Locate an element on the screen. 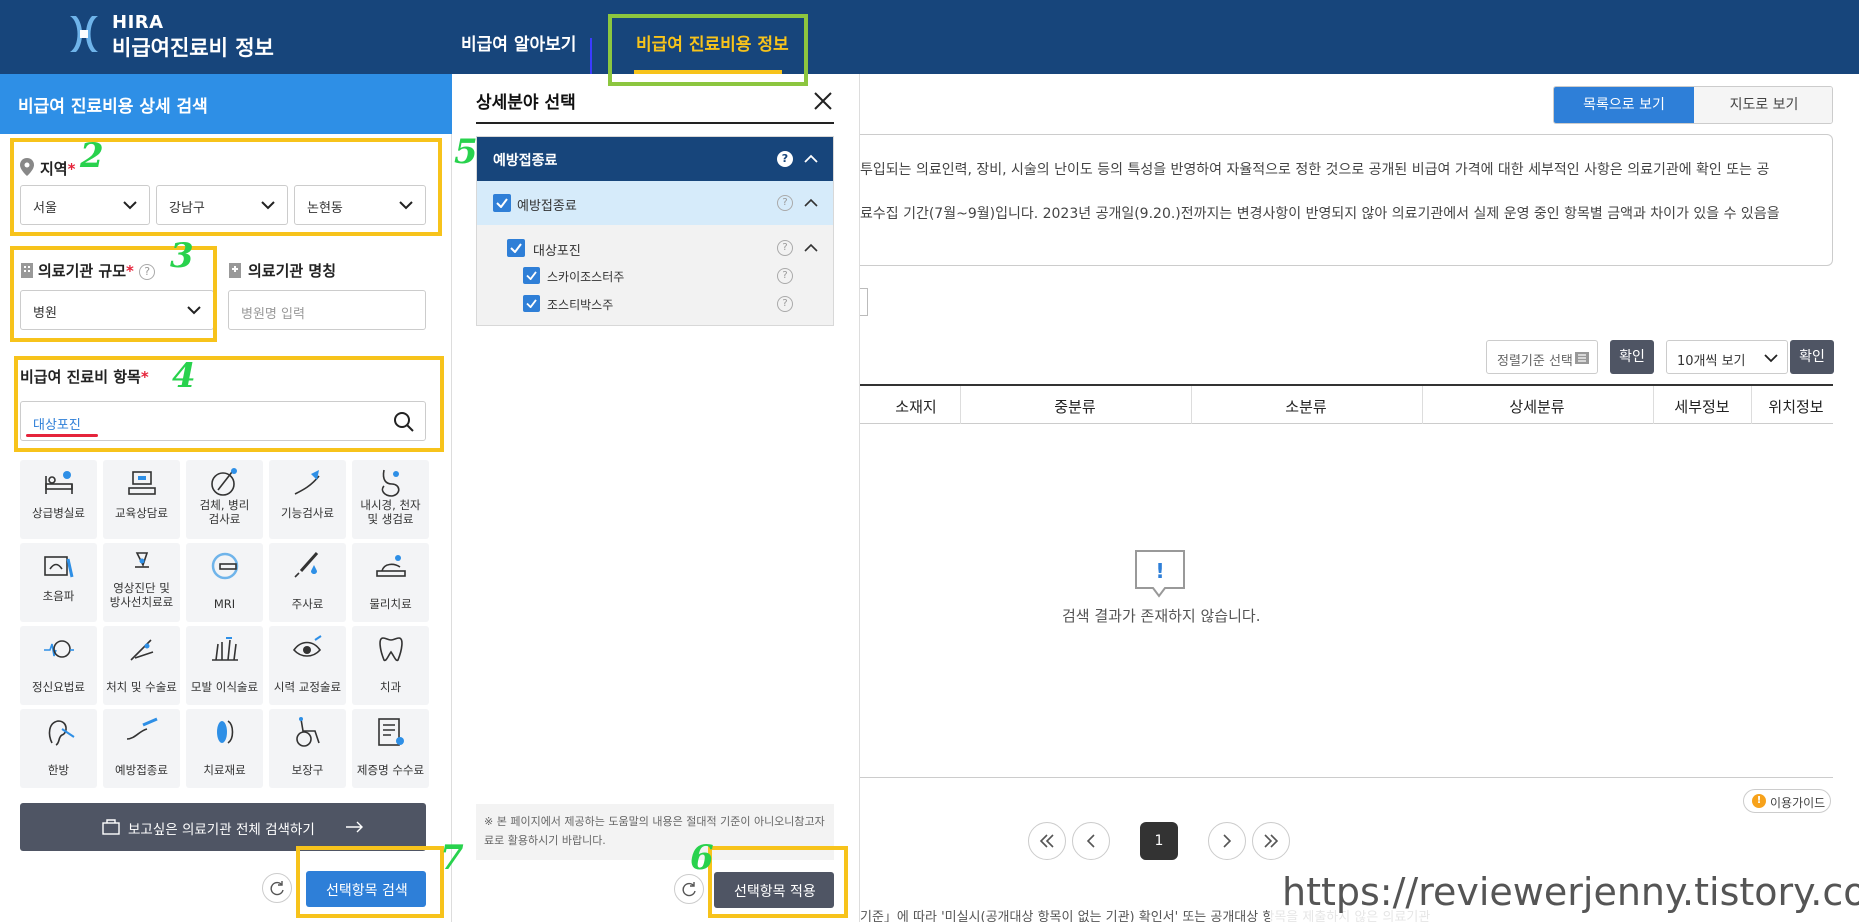 The width and height of the screenshot is (1859, 922). popup-title: 상세분야 선택 is located at coordinates (526, 103).